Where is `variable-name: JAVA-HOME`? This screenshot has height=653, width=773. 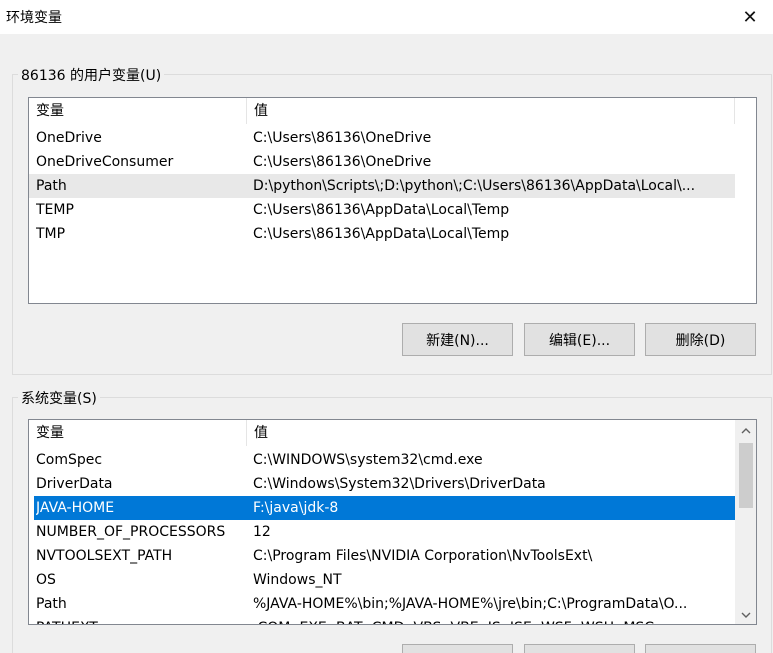
variable-name: JAVA-HOME is located at coordinates (75, 508).